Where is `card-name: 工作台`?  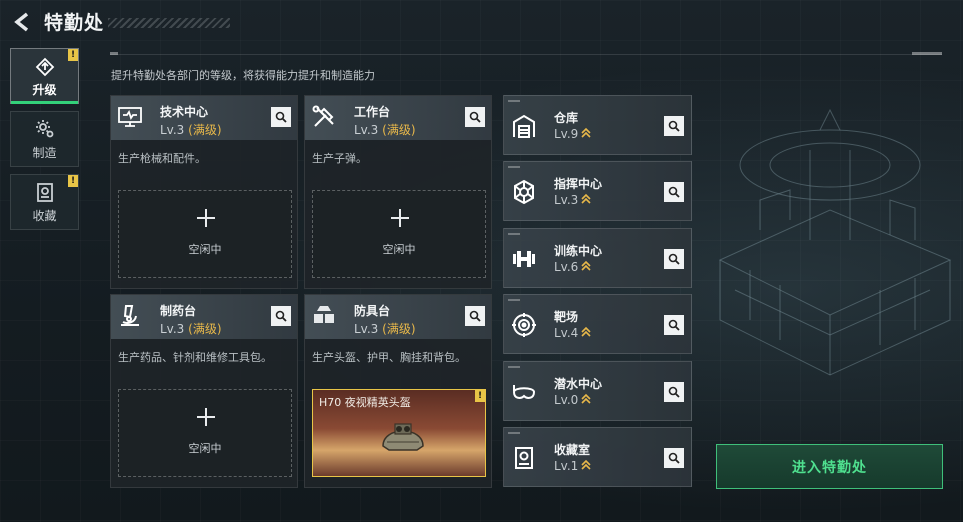 card-name: 工作台 is located at coordinates (372, 112).